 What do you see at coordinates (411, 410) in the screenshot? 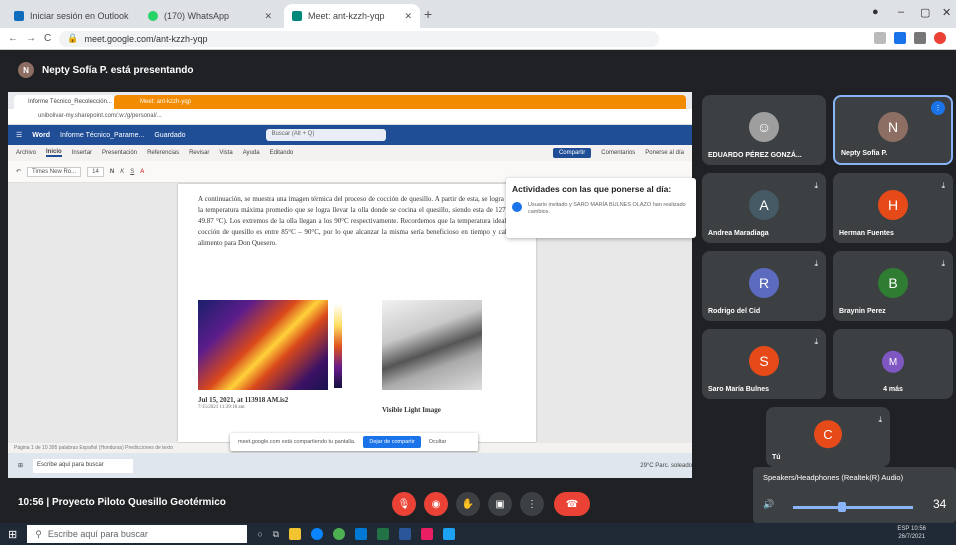
I see `visible-caption: Visible Light Image` at bounding box center [411, 410].